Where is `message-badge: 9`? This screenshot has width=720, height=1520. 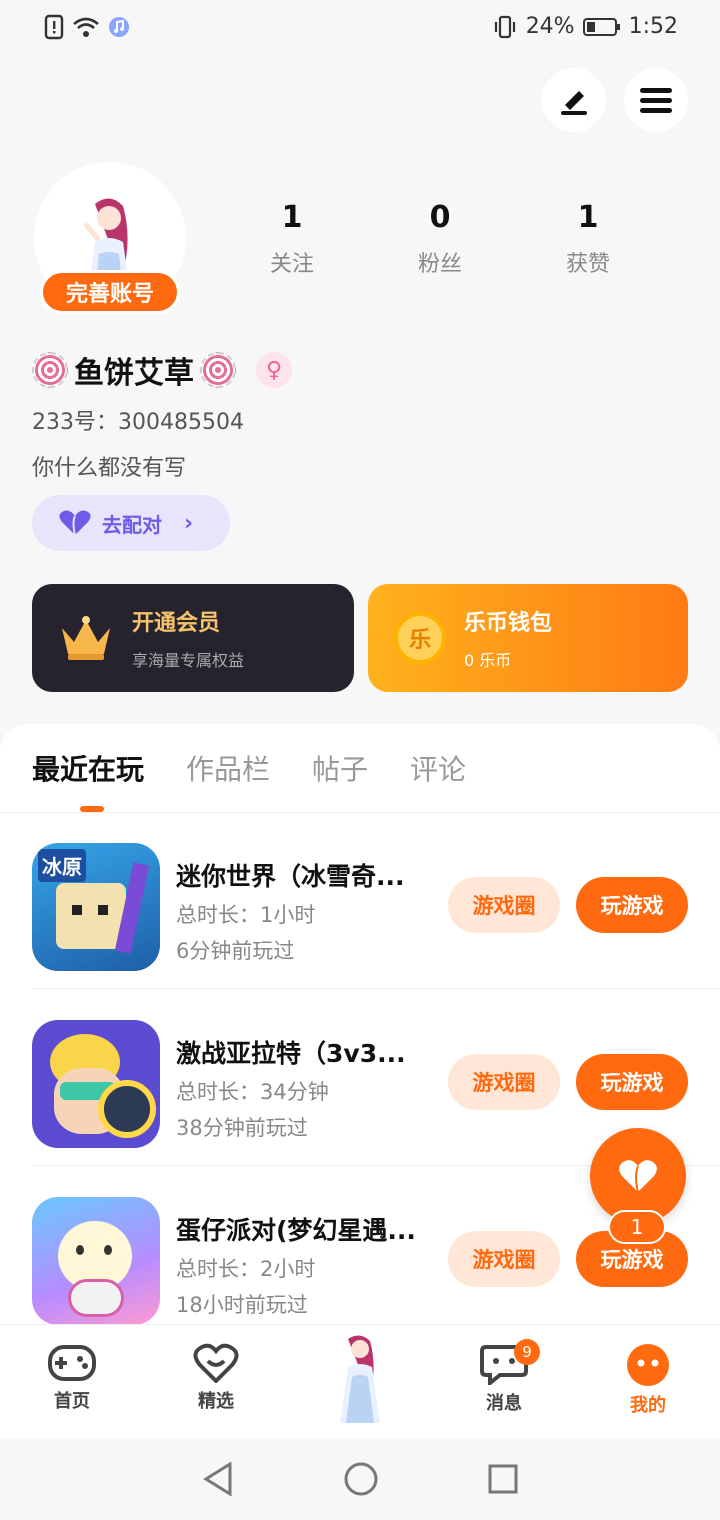 message-badge: 9 is located at coordinates (527, 1352).